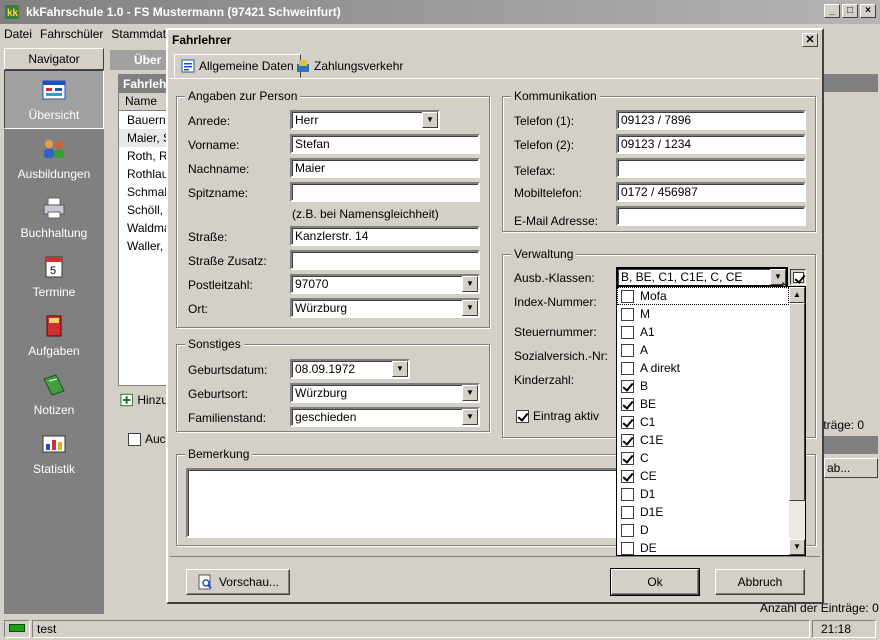 The height and width of the screenshot is (640, 880). What do you see at coordinates (703, 530) in the screenshot?
I see `list-item: D` at bounding box center [703, 530].